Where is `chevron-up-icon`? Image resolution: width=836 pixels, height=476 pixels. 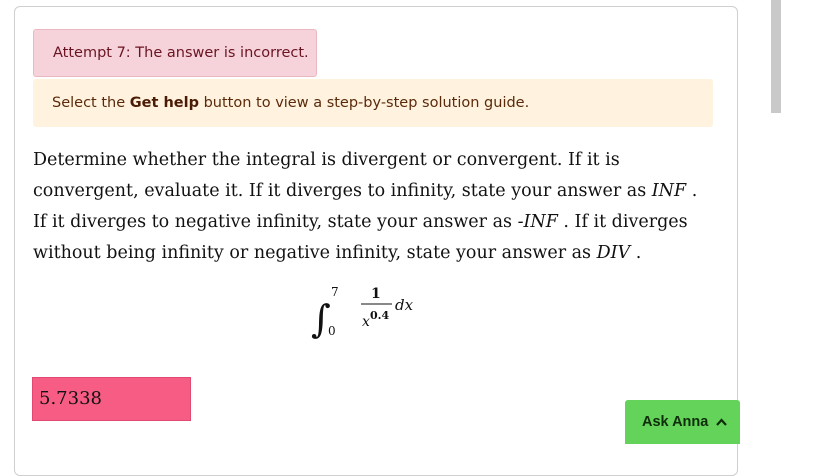 chevron-up-icon is located at coordinates (722, 422).